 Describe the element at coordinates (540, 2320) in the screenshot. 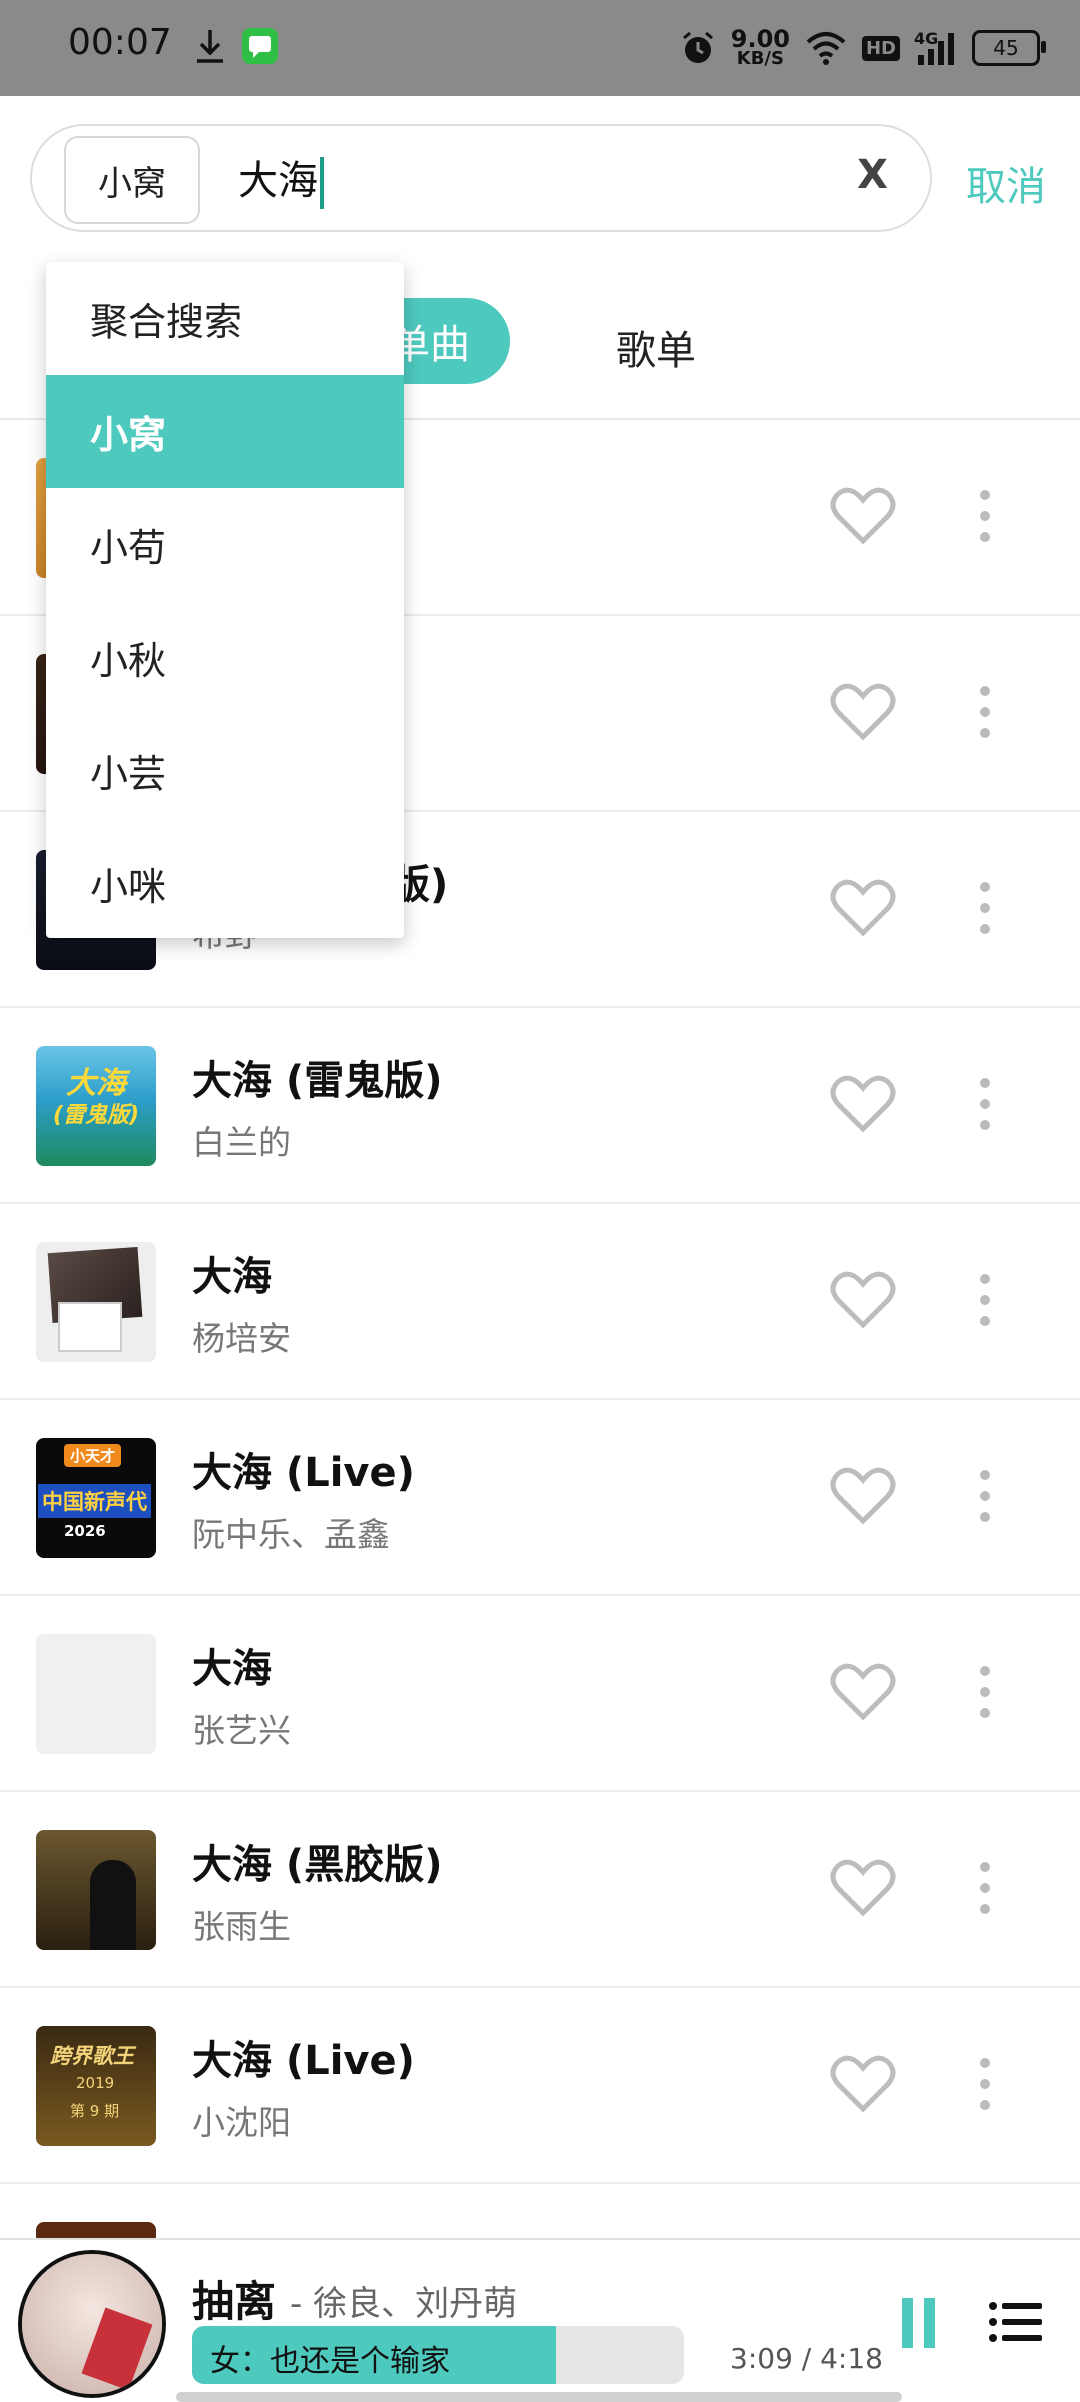

I see `mini-player: 抽离 - 徐良、刘丹萌 女：也还是个输家 3:09 / 4:18` at that location.